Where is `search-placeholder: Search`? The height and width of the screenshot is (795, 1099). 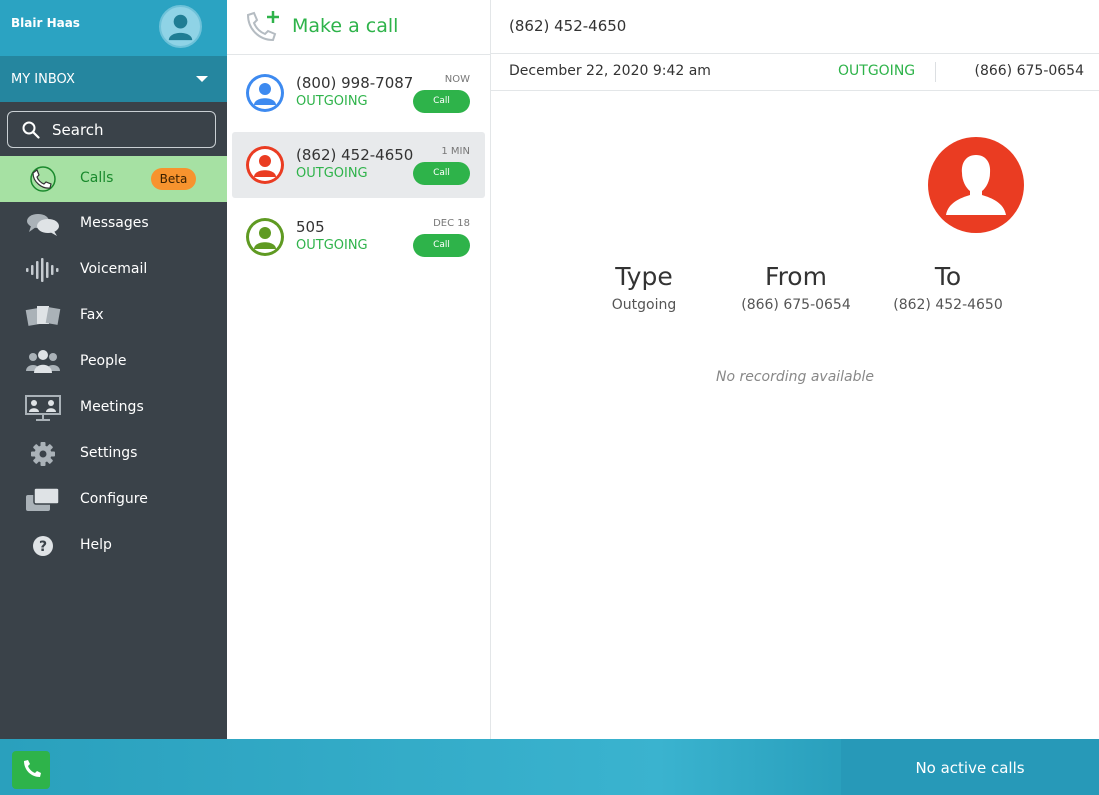 search-placeholder: Search is located at coordinates (78, 130).